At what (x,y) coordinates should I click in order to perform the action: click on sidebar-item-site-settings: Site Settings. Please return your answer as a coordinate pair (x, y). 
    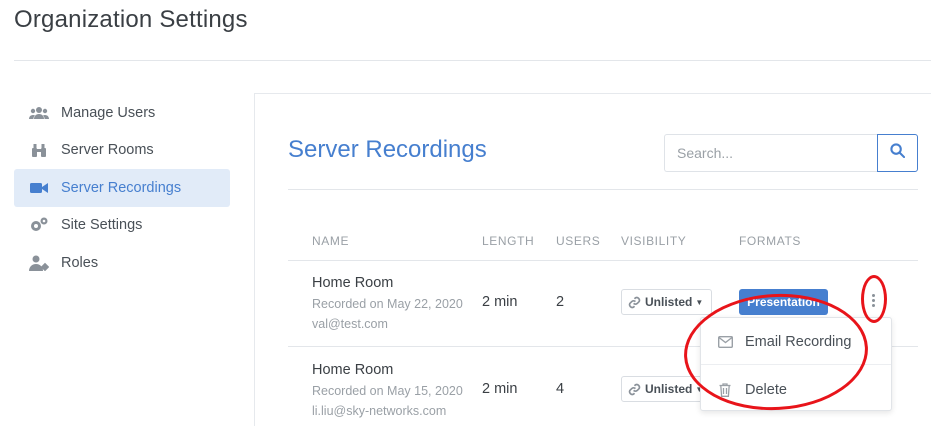
    Looking at the image, I should click on (122, 226).